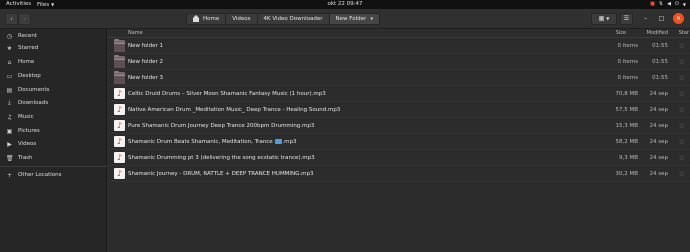 The image size is (690, 252). I want to click on close-button: ×, so click(678, 18).